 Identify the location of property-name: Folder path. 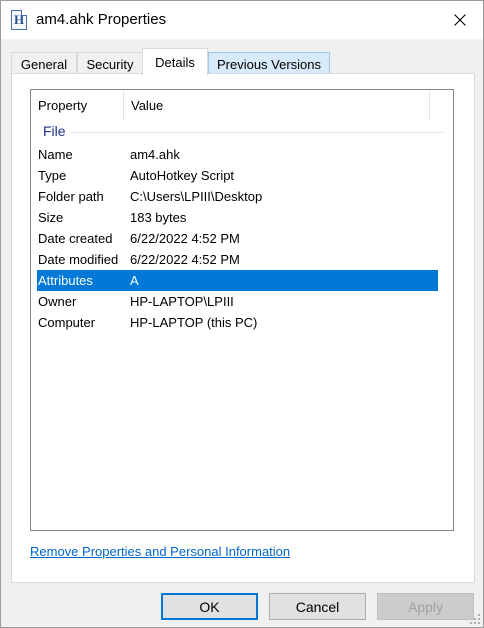
(71, 196).